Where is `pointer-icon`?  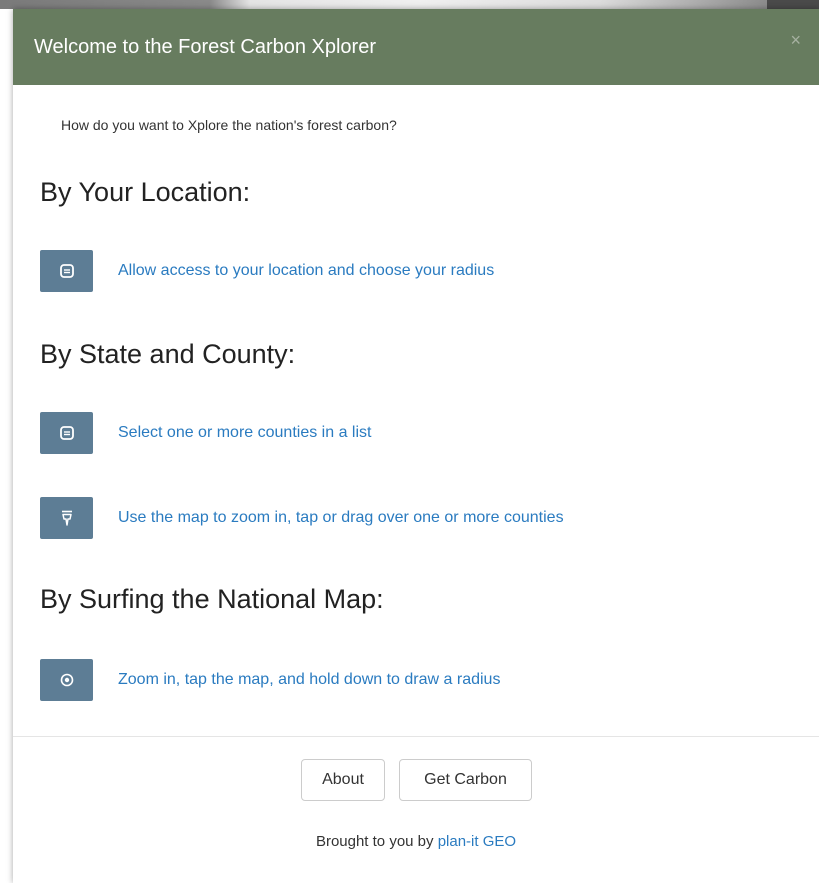 pointer-icon is located at coordinates (66, 518).